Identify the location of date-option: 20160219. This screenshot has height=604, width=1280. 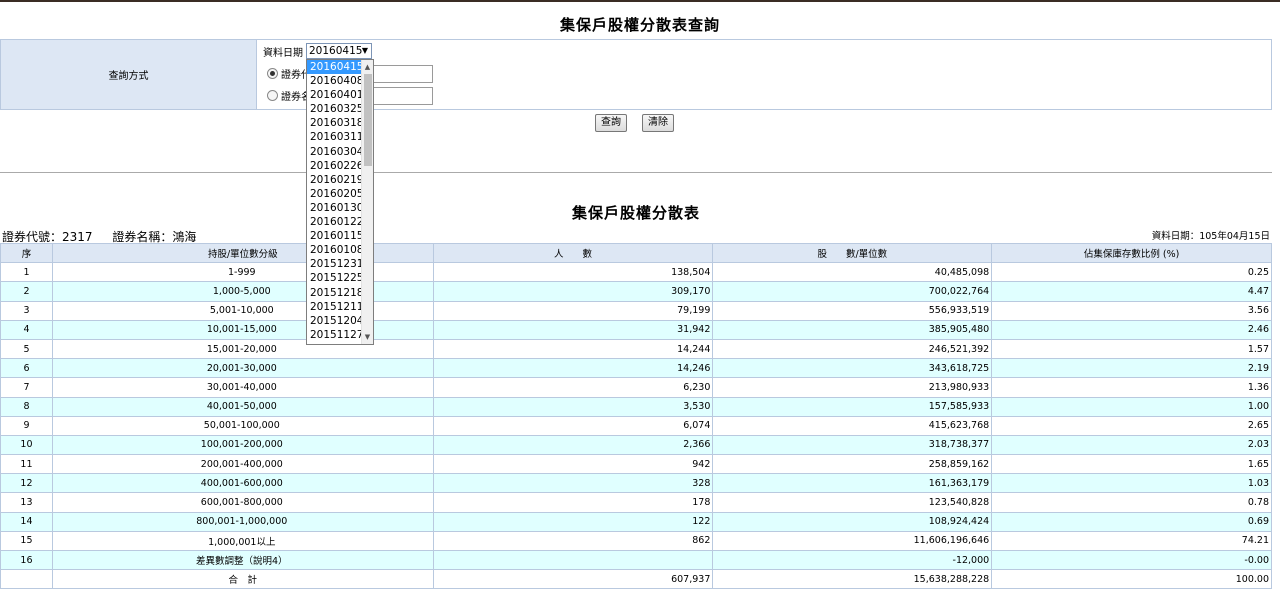
(335, 180).